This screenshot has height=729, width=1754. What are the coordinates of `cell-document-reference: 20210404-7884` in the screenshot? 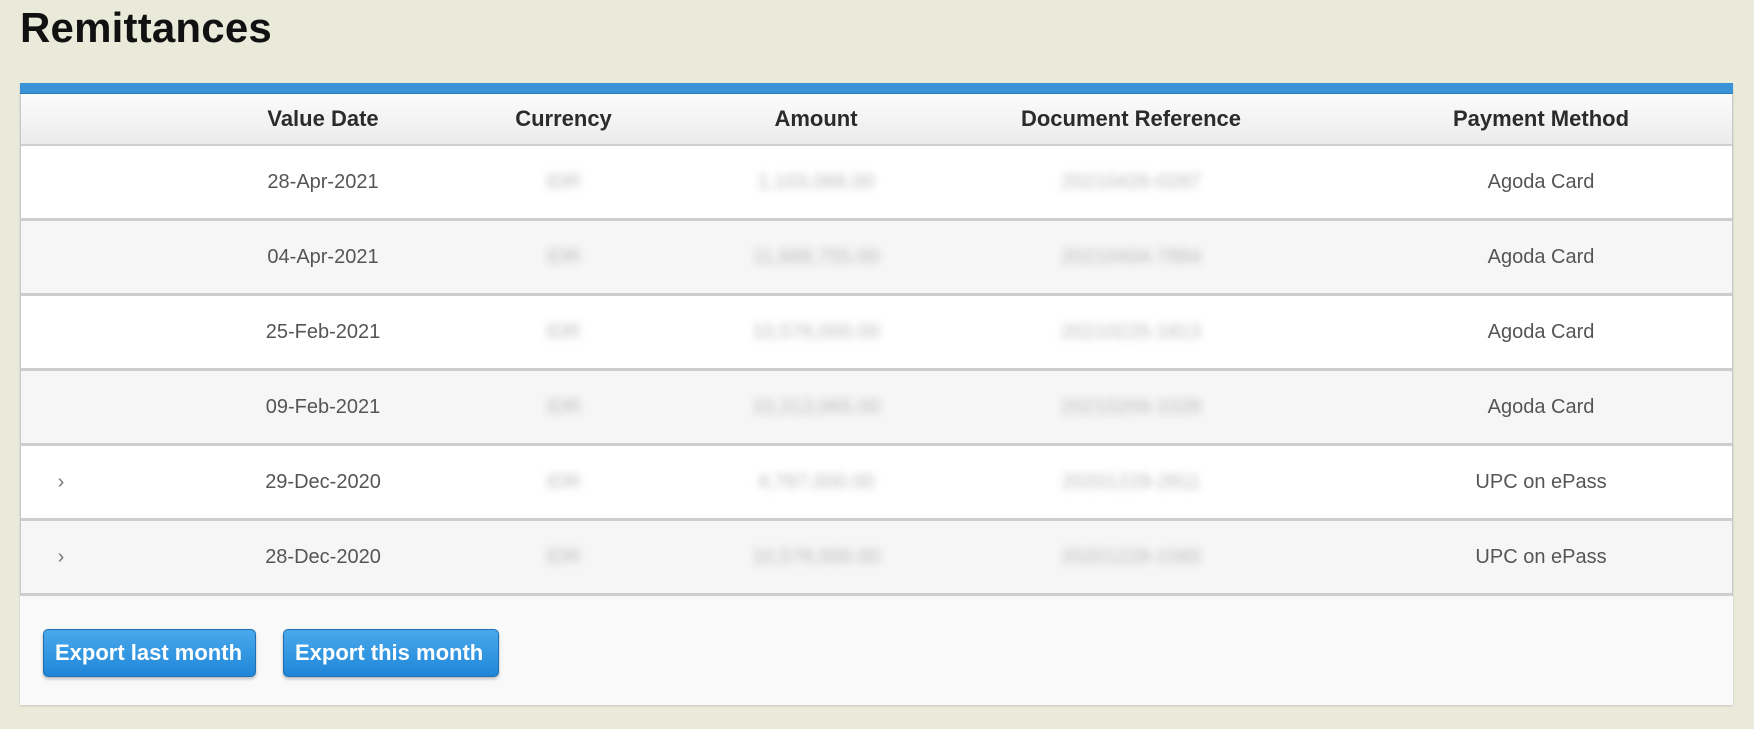 It's located at (1131, 257).